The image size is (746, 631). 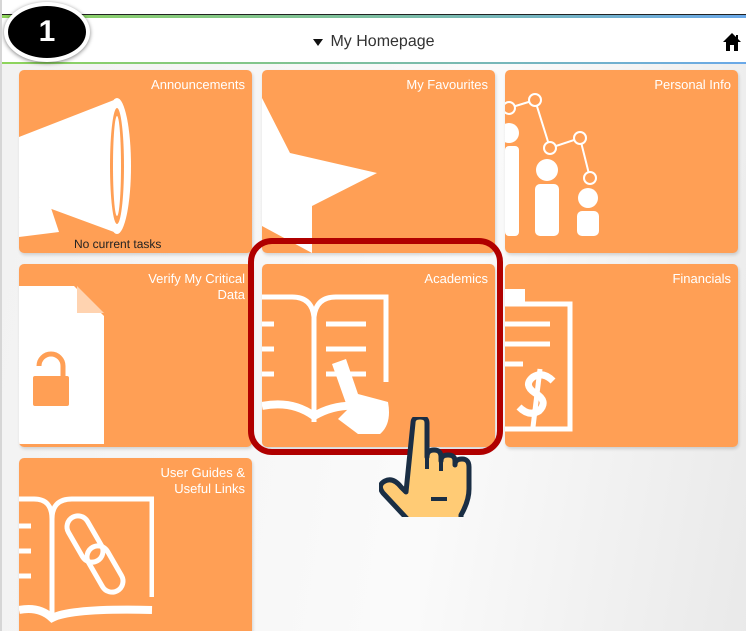 I want to click on pointing-hand-icon, so click(x=426, y=467).